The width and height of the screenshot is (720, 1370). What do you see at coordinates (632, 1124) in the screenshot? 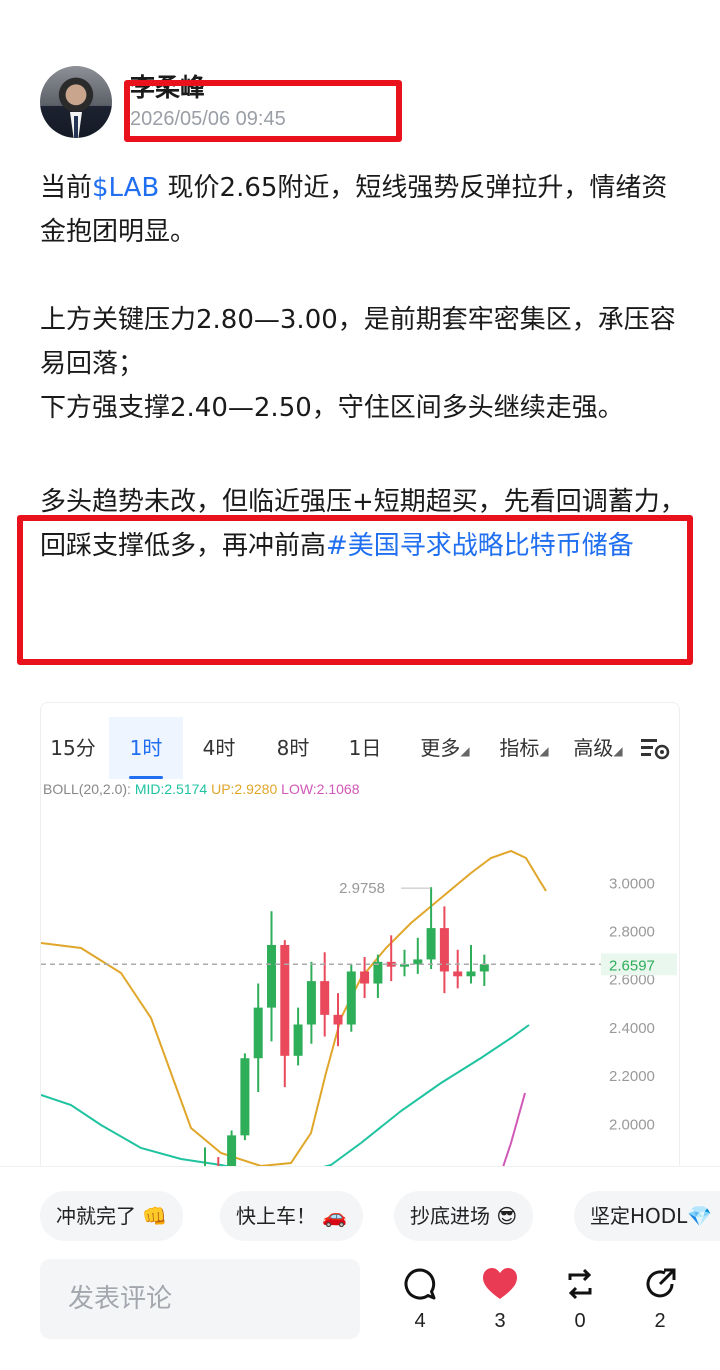
I see `y-tick-label: 2.0000` at bounding box center [632, 1124].